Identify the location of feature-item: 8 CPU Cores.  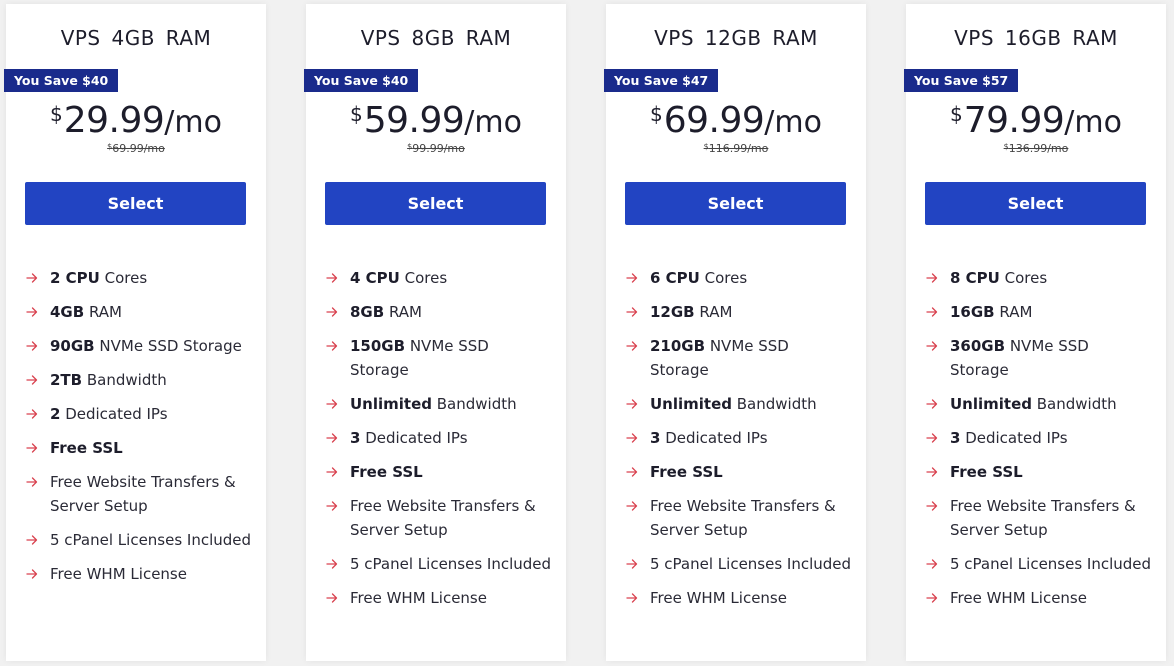
(1036, 278).